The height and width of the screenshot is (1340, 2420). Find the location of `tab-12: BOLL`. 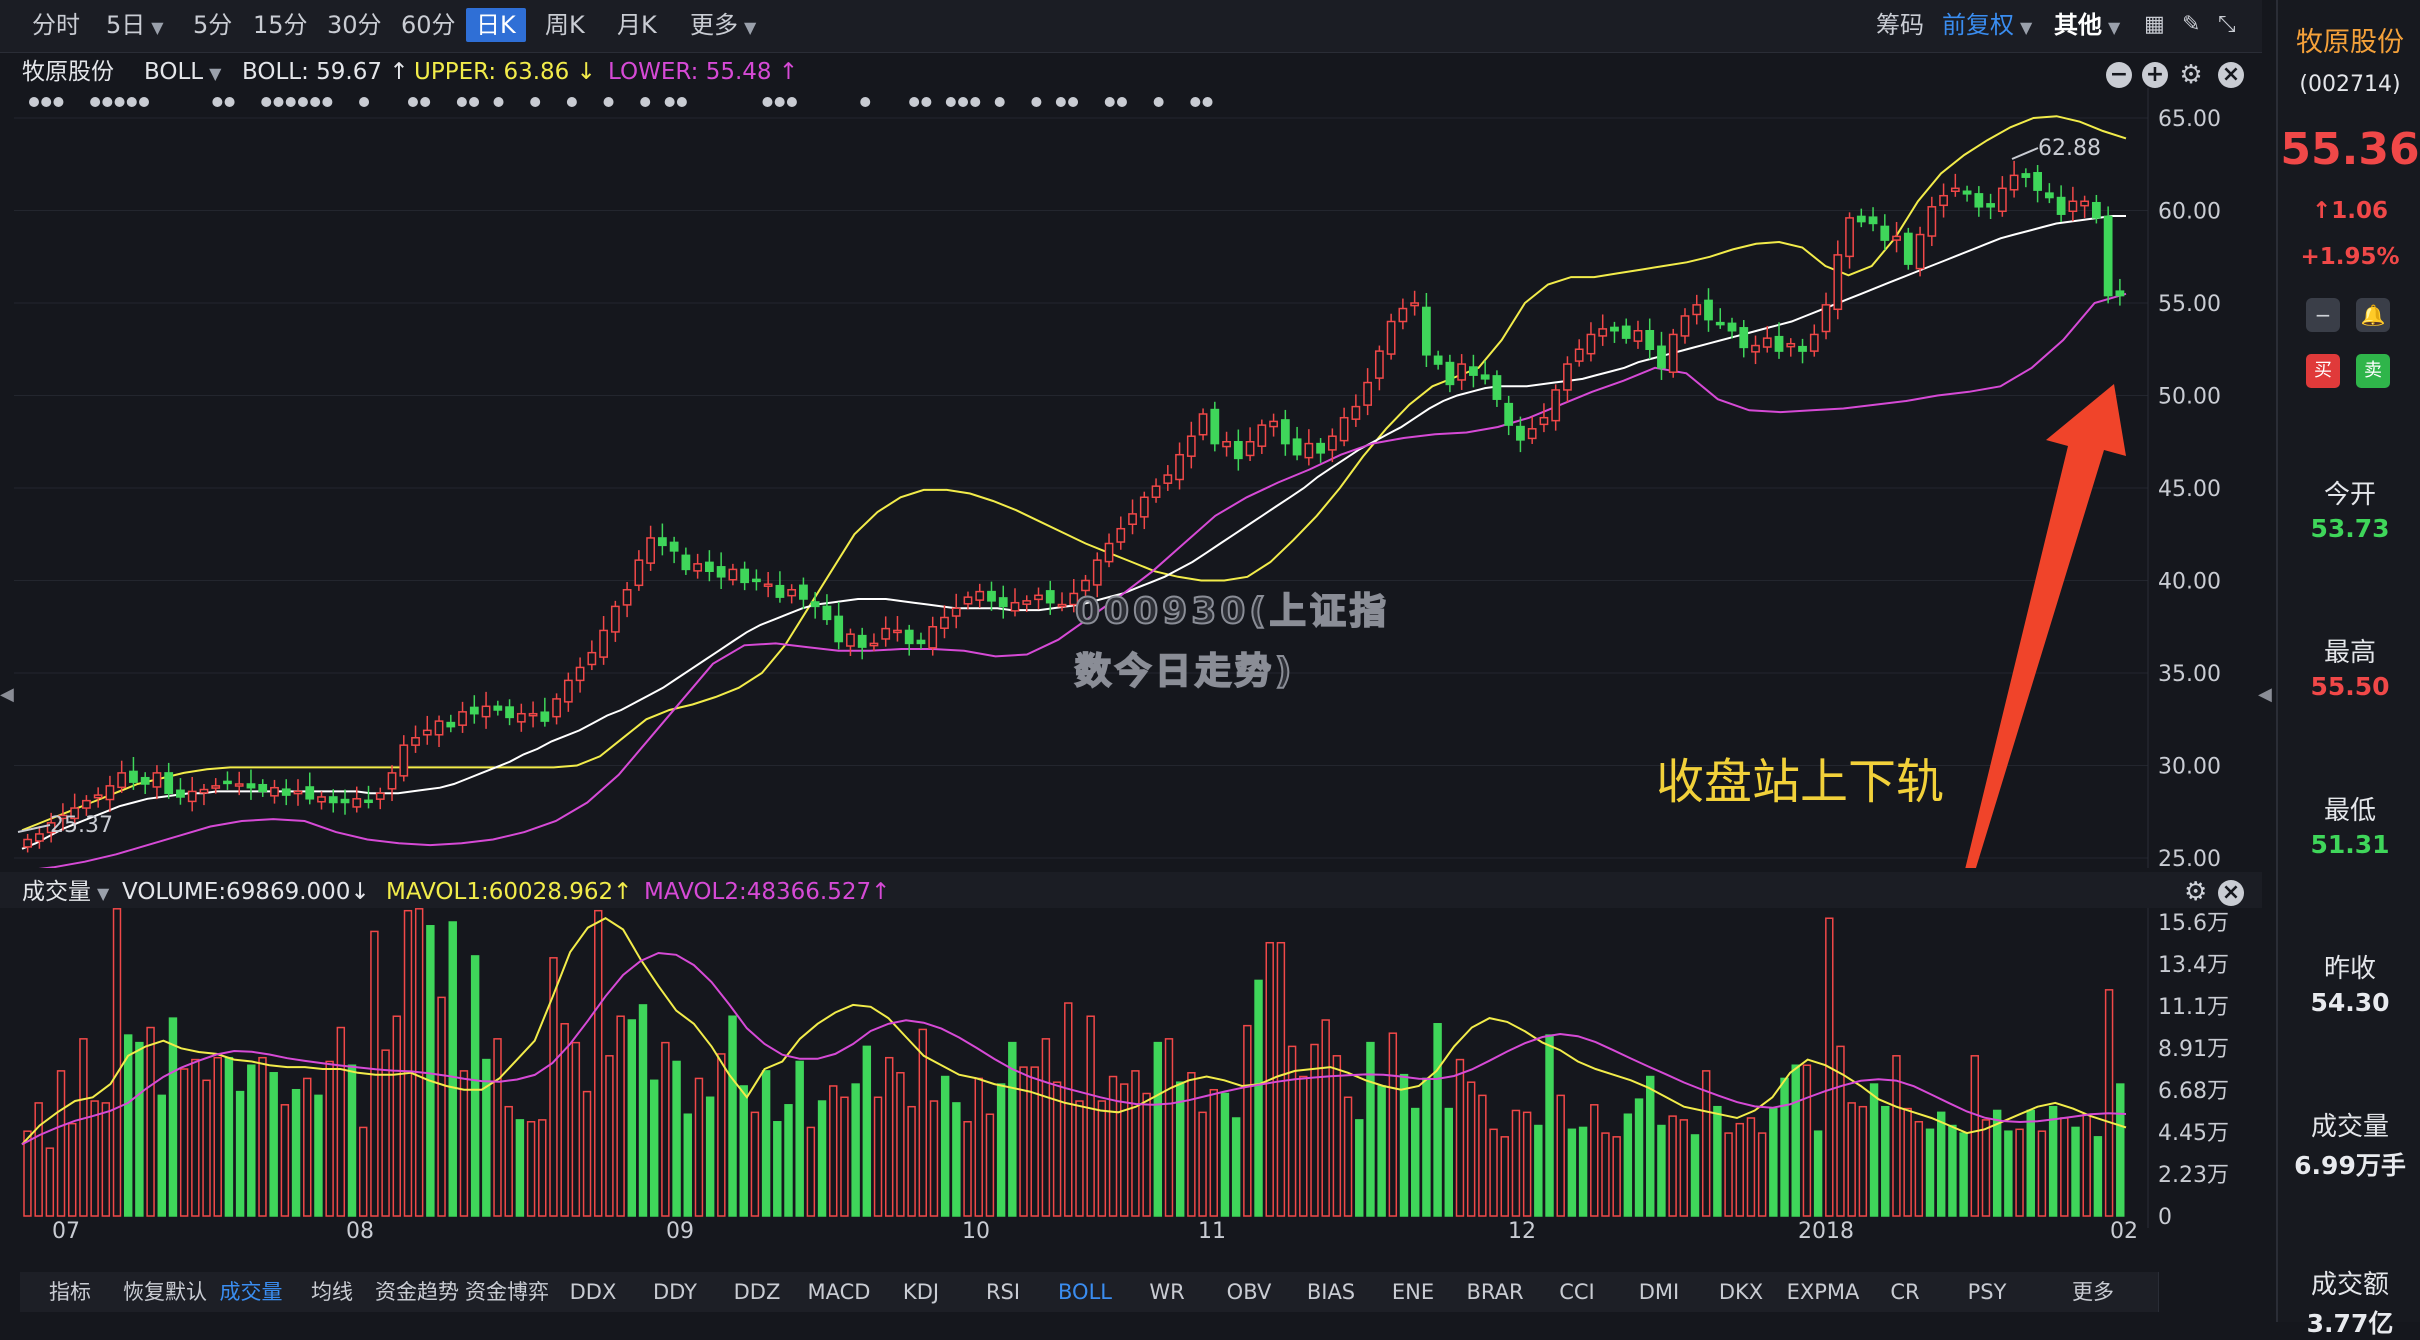

tab-12: BOLL is located at coordinates (1085, 1292).